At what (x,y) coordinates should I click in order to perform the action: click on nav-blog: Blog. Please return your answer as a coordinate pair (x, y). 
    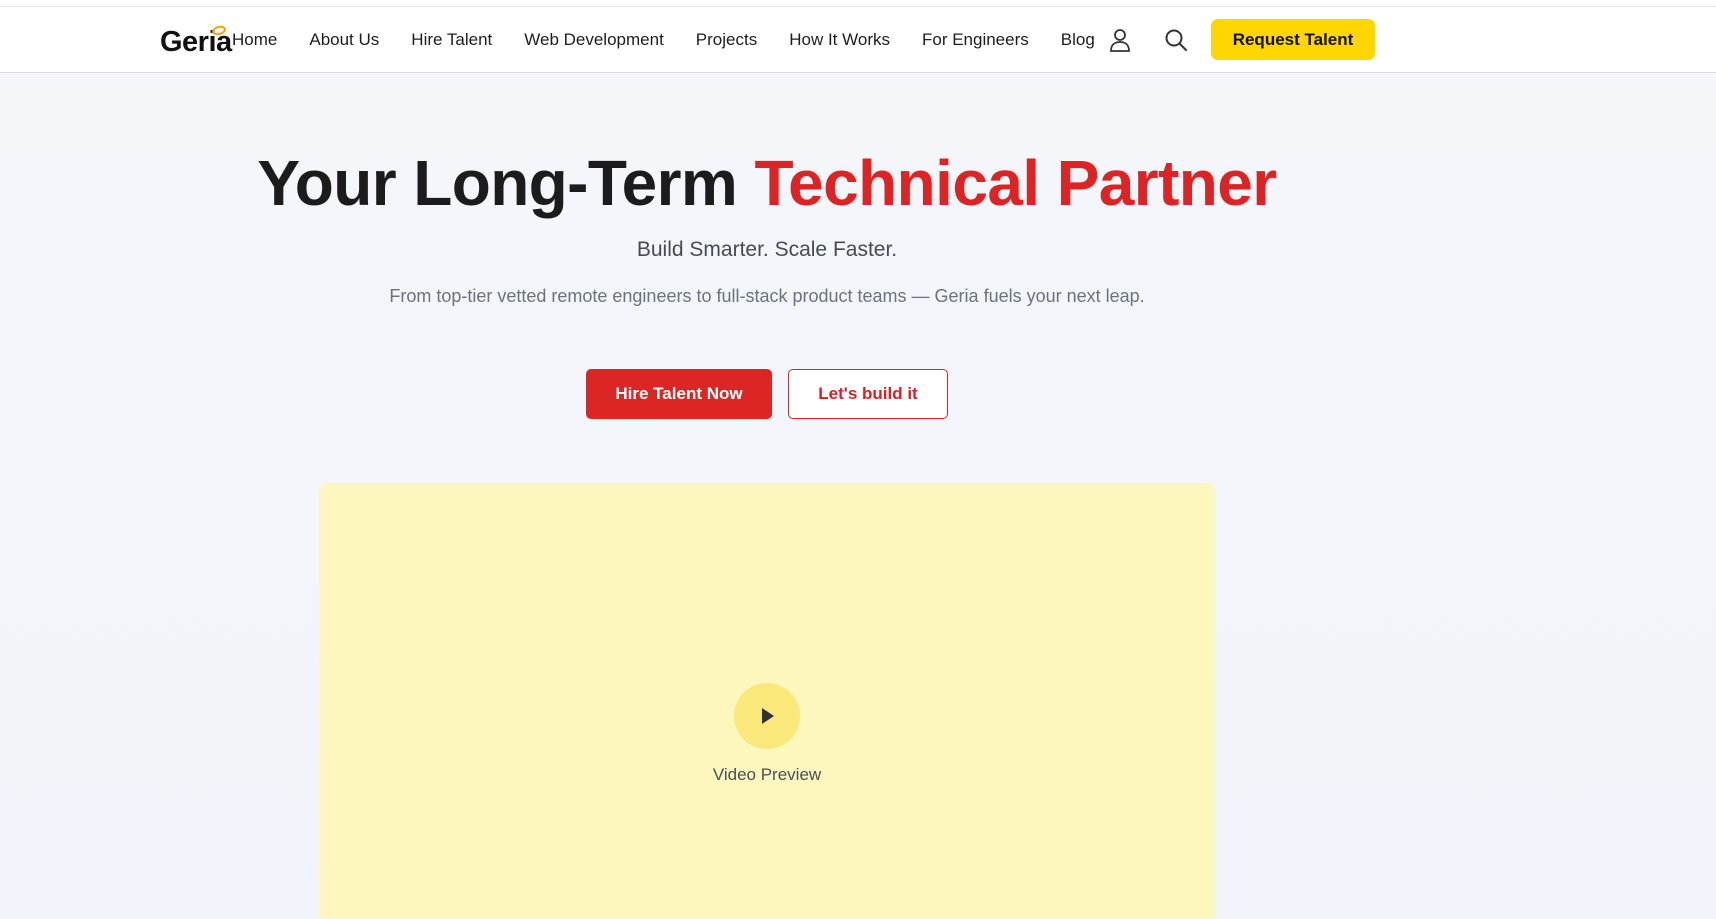
    Looking at the image, I should click on (1078, 40).